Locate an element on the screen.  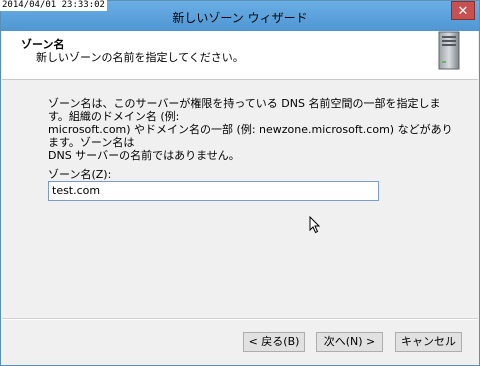
timestamp-overlay: 2014/04/01 23:33:02 is located at coordinates (53, 5).